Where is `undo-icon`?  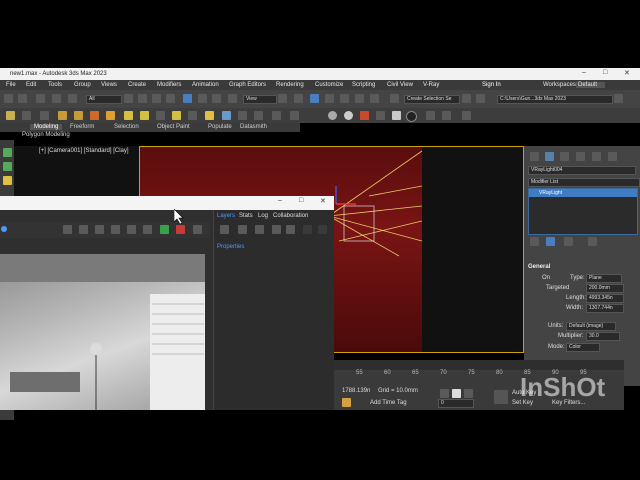 undo-icon is located at coordinates (8, 98).